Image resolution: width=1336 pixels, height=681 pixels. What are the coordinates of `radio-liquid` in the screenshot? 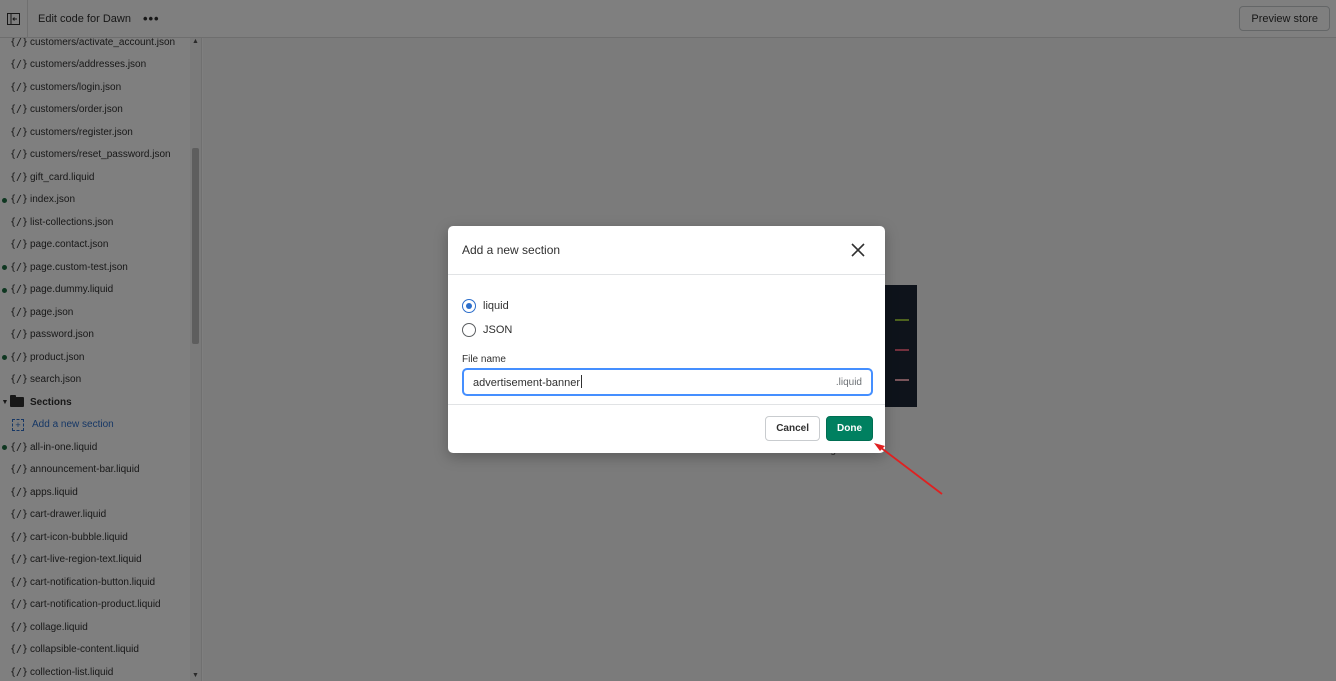 It's located at (469, 306).